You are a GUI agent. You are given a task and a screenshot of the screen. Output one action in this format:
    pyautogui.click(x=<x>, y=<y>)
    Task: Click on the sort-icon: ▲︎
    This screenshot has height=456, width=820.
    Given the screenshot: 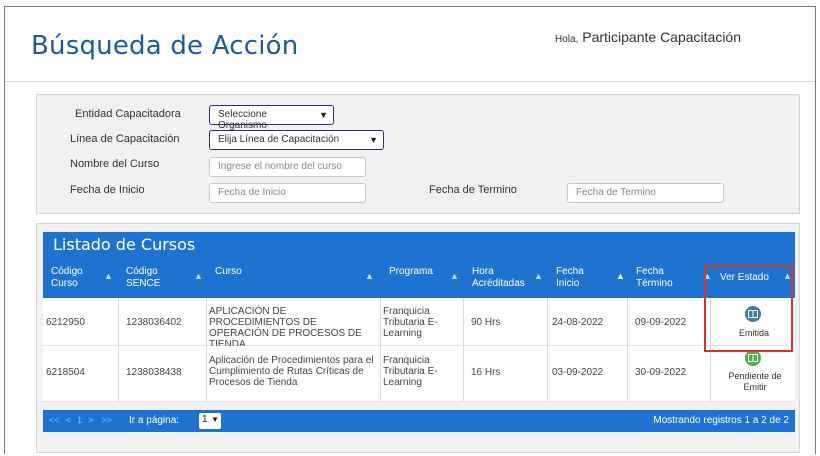 What is the action you would take?
    pyautogui.click(x=108, y=276)
    